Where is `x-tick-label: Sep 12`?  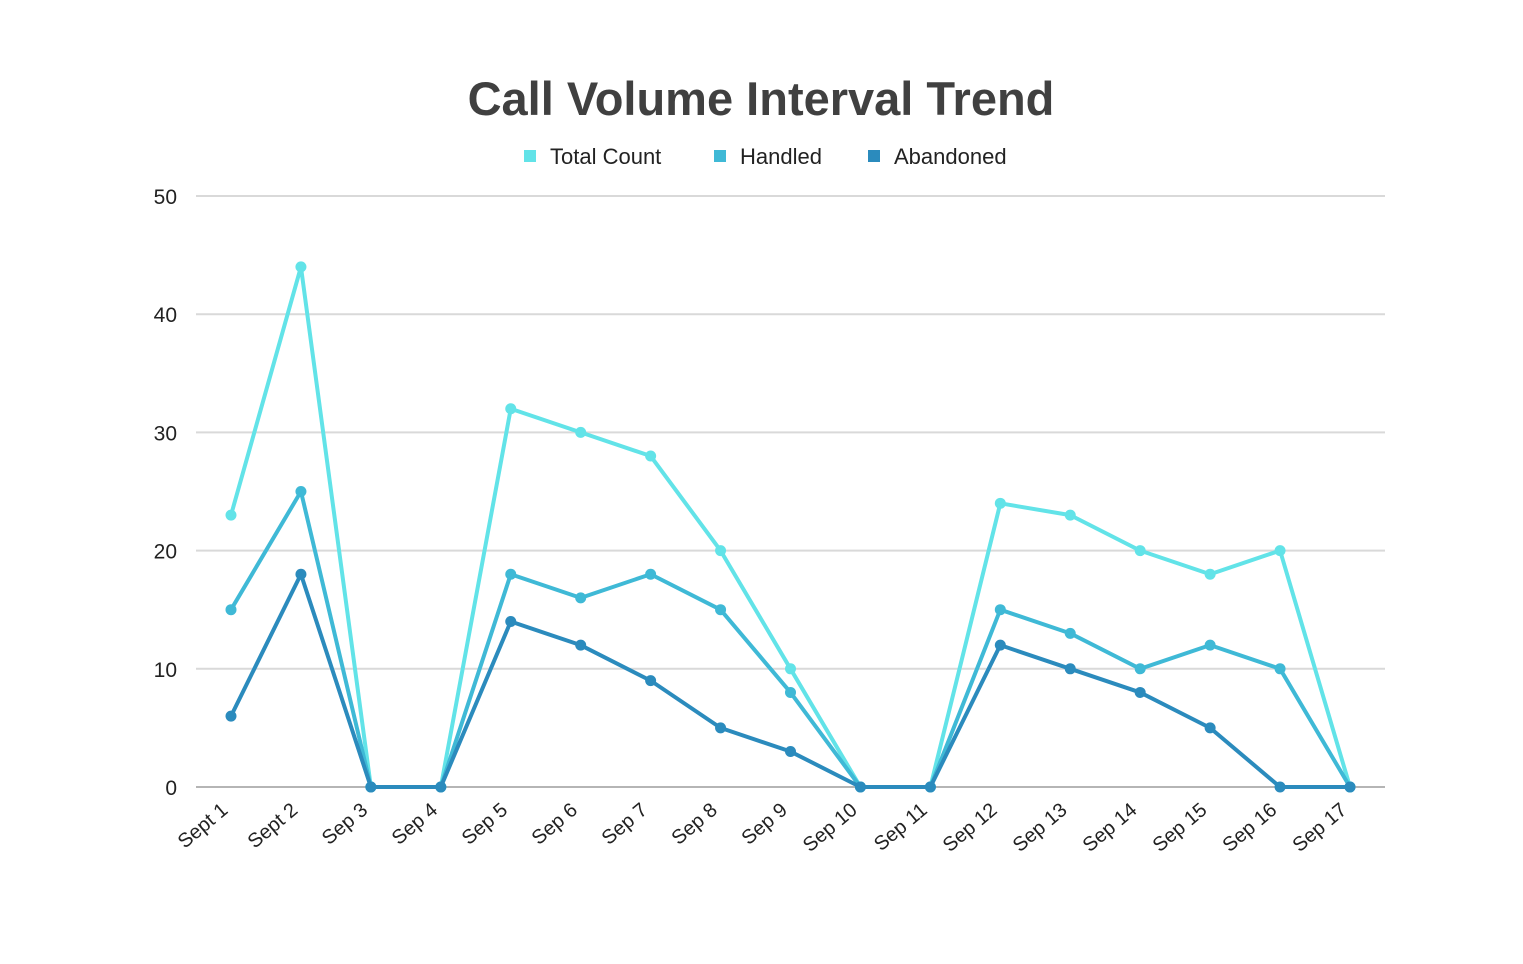
x-tick-label: Sep 12 is located at coordinates (970, 828).